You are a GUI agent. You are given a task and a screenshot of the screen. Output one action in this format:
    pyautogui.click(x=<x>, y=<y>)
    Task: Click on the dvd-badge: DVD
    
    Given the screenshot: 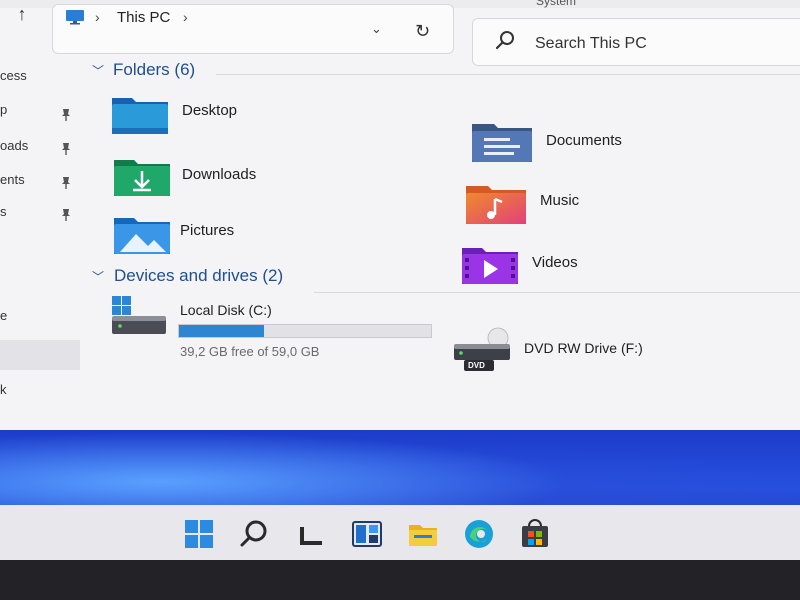 What is the action you would take?
    pyautogui.click(x=476, y=365)
    